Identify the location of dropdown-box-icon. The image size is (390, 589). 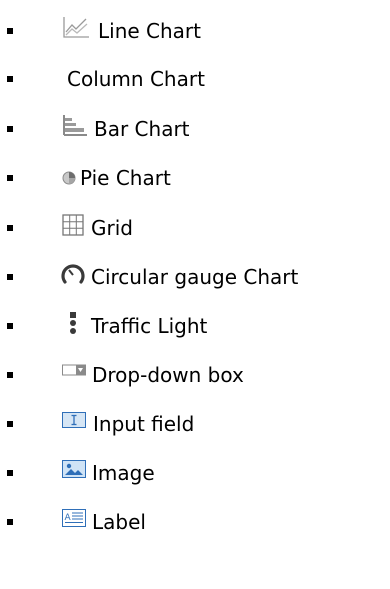
(74, 371).